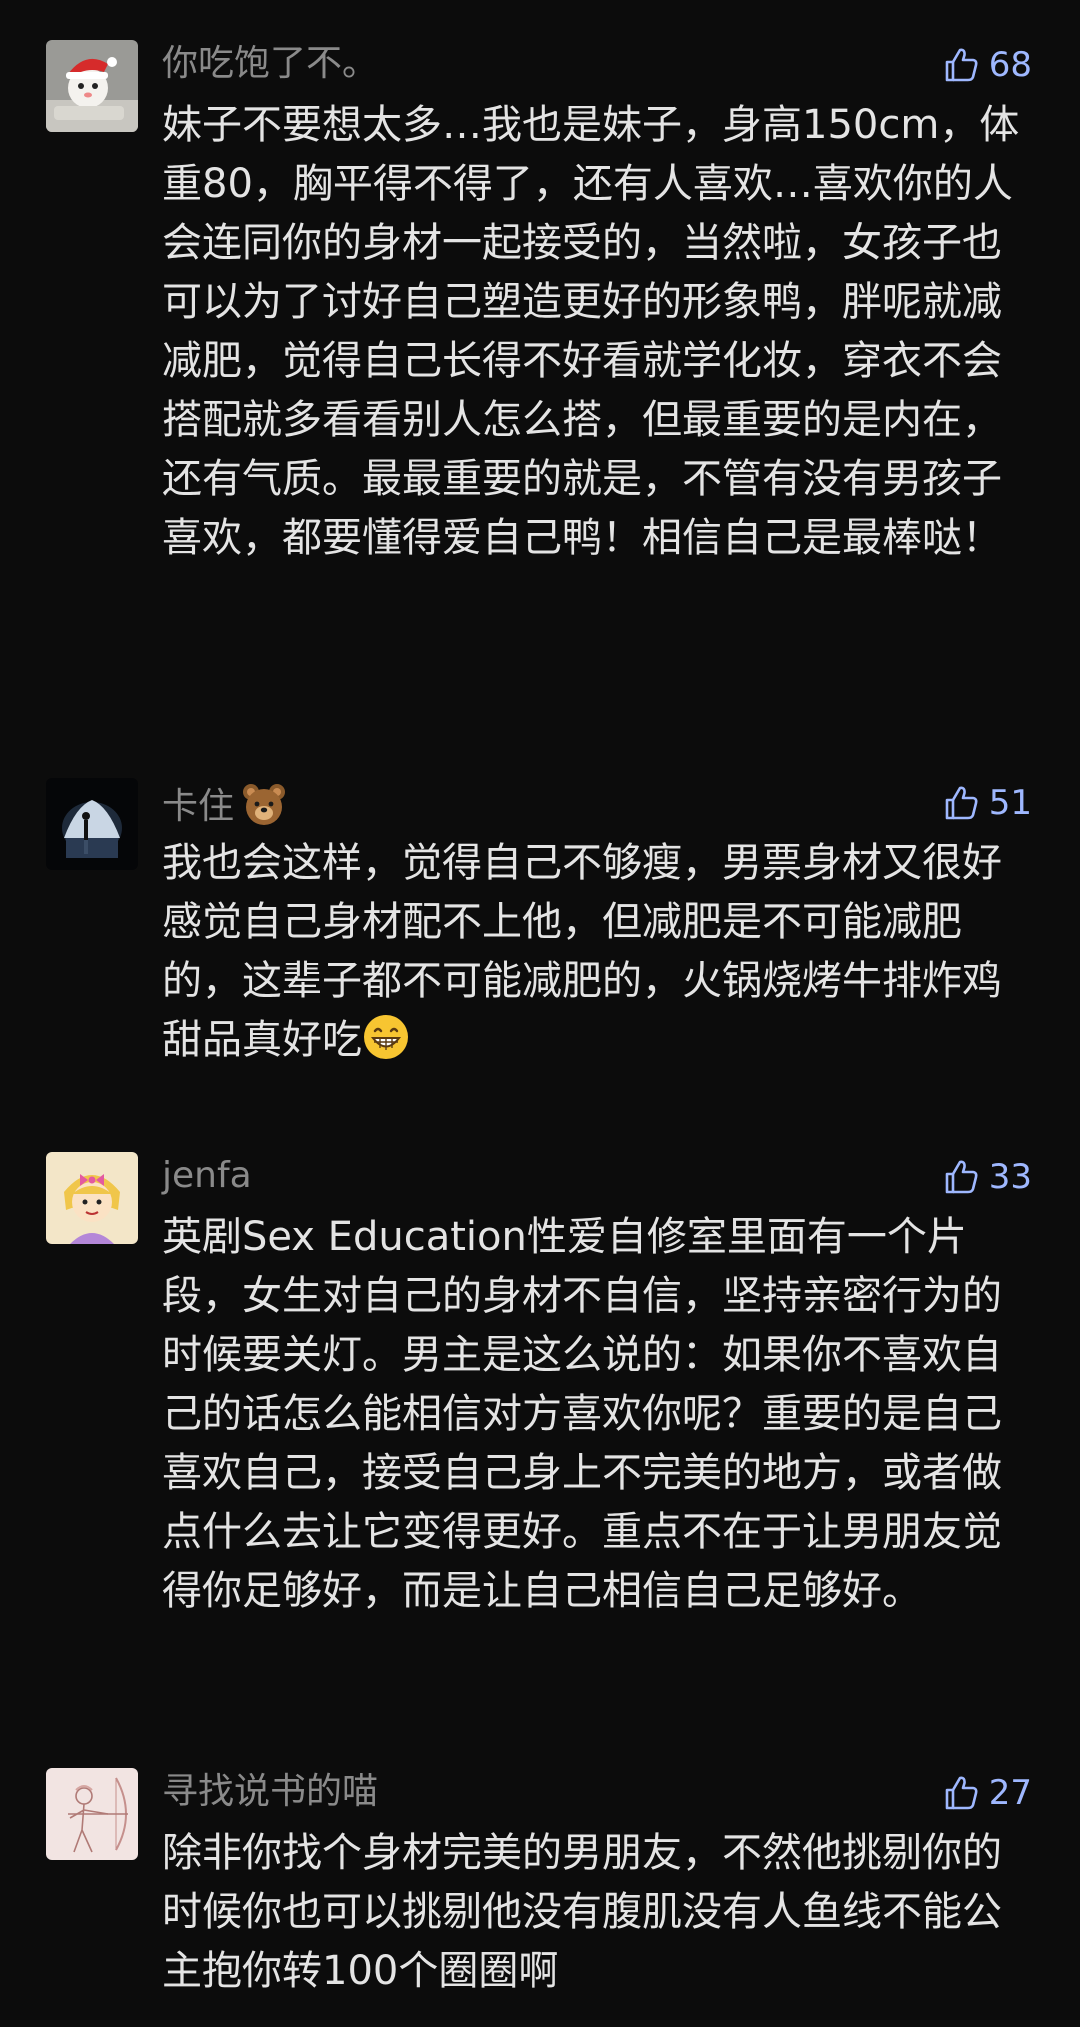  I want to click on archer-sketch-avatar-icon, so click(92, 1814).